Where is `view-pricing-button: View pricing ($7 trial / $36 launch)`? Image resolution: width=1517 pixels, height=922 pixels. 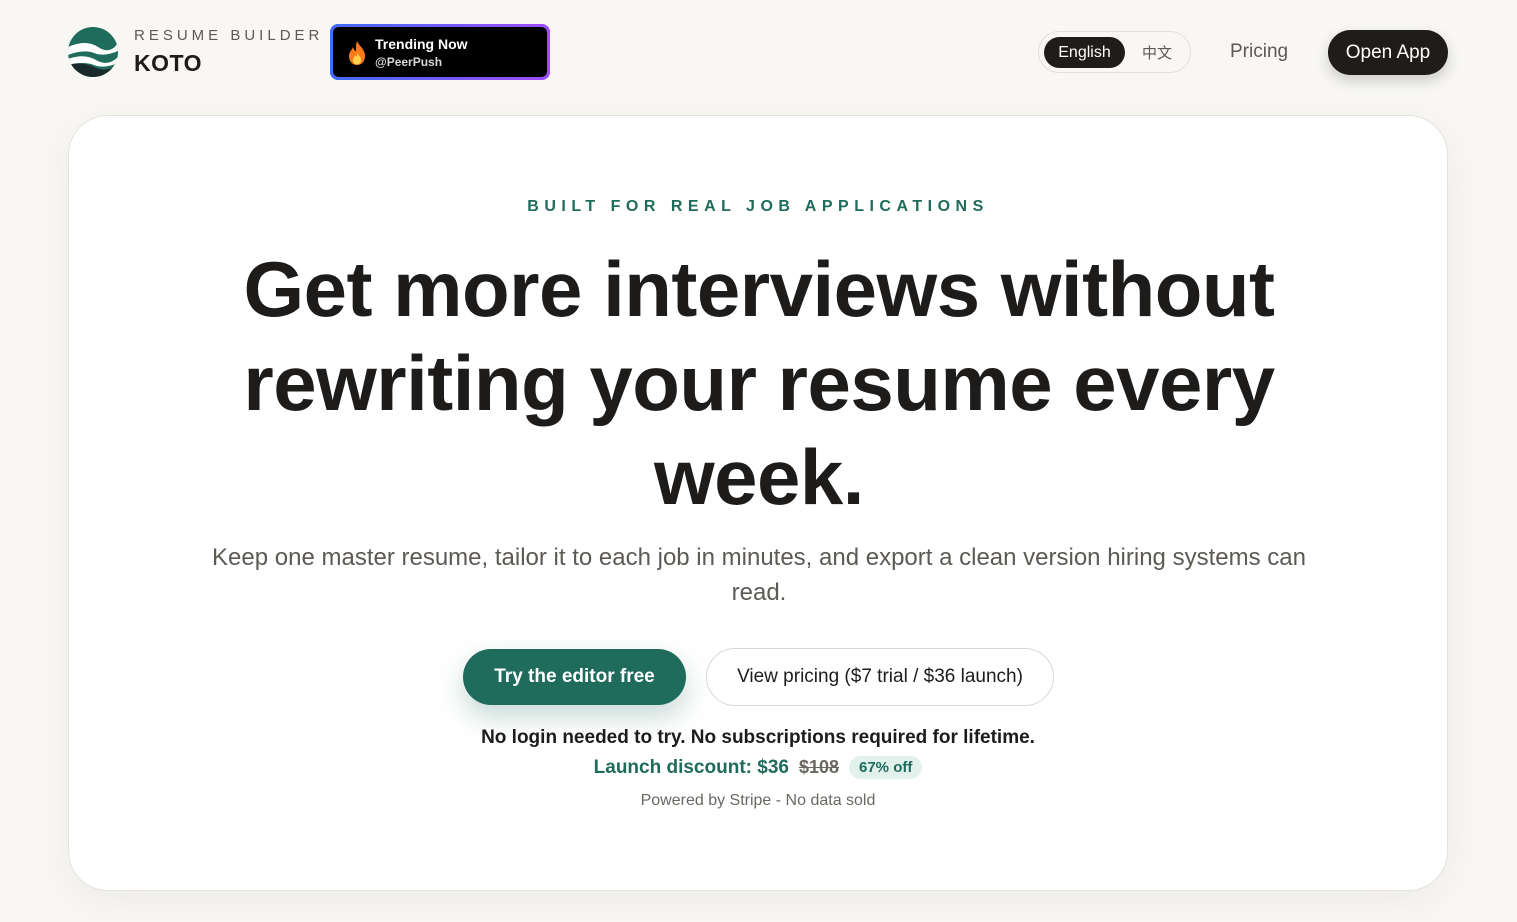 view-pricing-button: View pricing ($7 trial / $36 launch) is located at coordinates (880, 677).